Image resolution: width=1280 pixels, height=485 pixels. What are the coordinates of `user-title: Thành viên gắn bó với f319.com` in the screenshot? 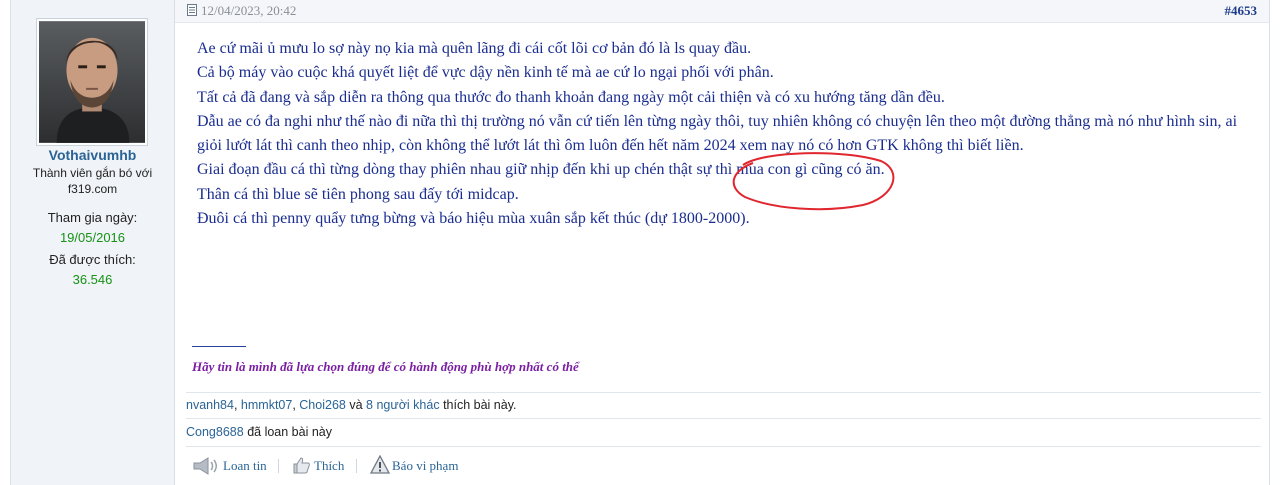 It's located at (92, 181).